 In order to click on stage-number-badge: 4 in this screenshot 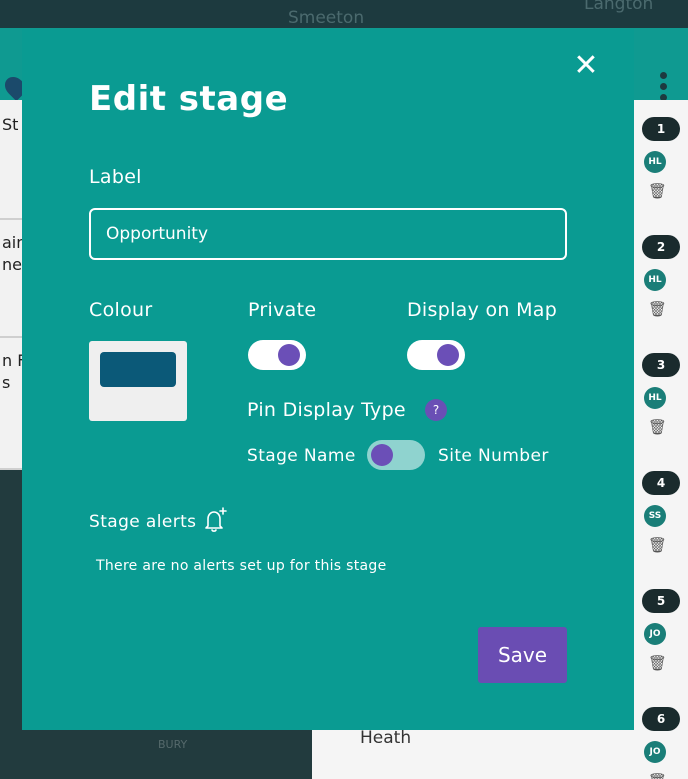, I will do `click(661, 483)`.